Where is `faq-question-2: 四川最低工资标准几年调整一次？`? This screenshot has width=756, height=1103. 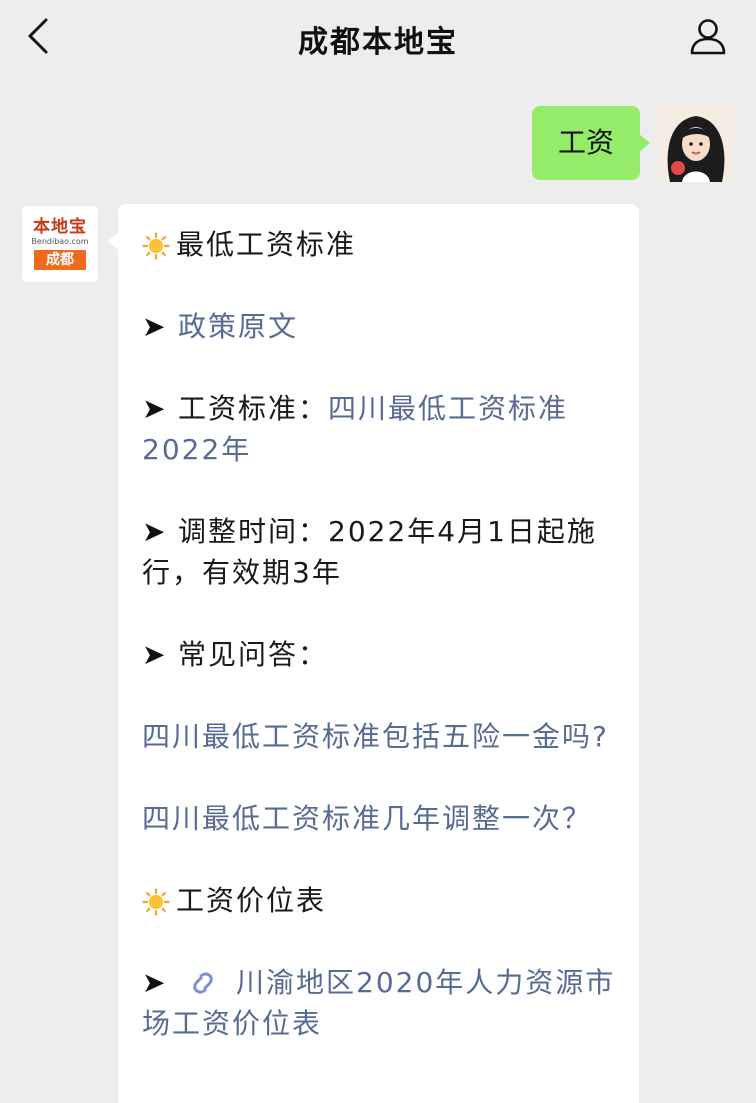 faq-question-2: 四川最低工资标准几年调整一次？ is located at coordinates (379, 818).